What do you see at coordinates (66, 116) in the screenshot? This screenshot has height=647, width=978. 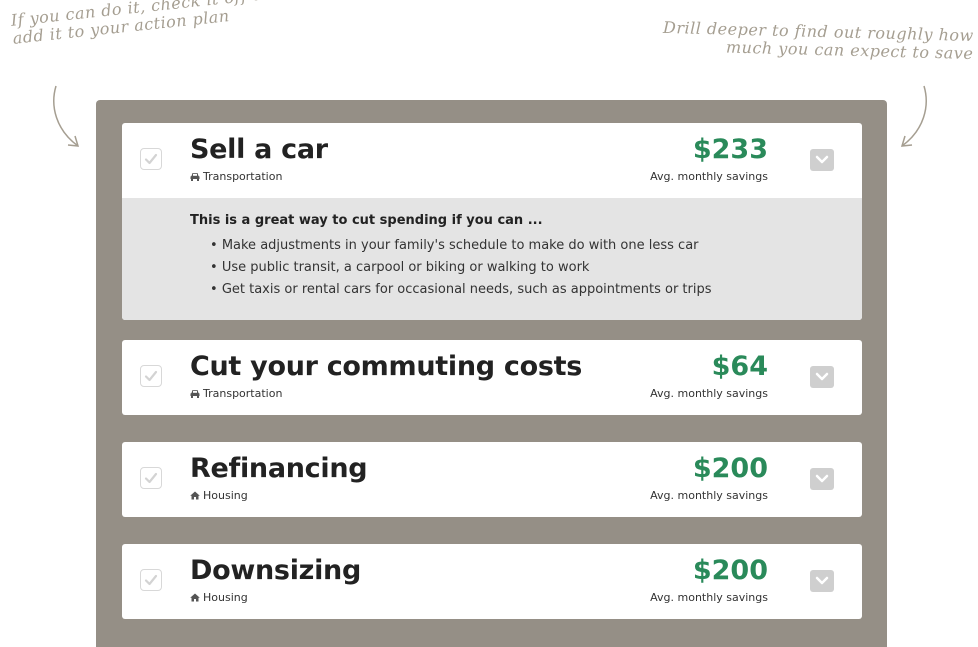 I see `curved-arrow-left-icon` at bounding box center [66, 116].